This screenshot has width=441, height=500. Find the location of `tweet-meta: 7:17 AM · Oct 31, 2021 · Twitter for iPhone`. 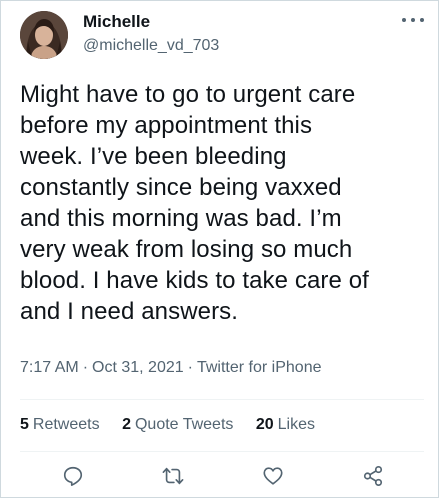

tweet-meta: 7:17 AM · Oct 31, 2021 · Twitter for iPhone is located at coordinates (170, 368).